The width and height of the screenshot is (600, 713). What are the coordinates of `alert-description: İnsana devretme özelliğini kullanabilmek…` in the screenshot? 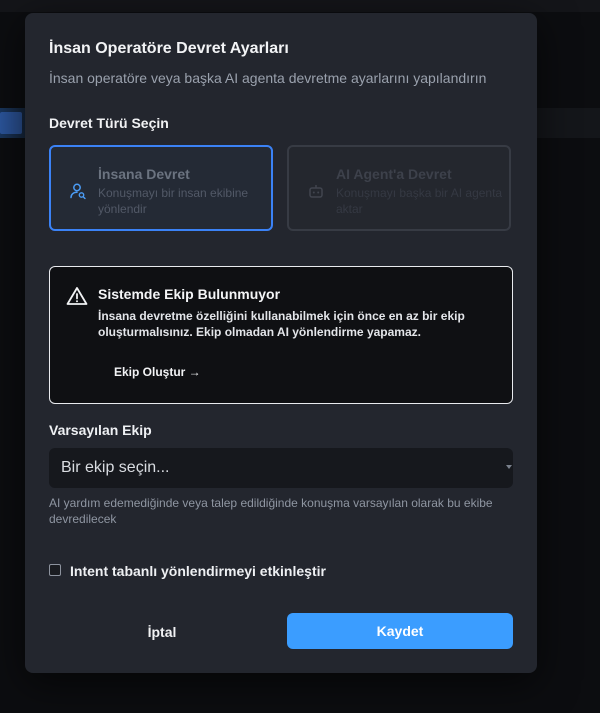 It's located at (281, 324).